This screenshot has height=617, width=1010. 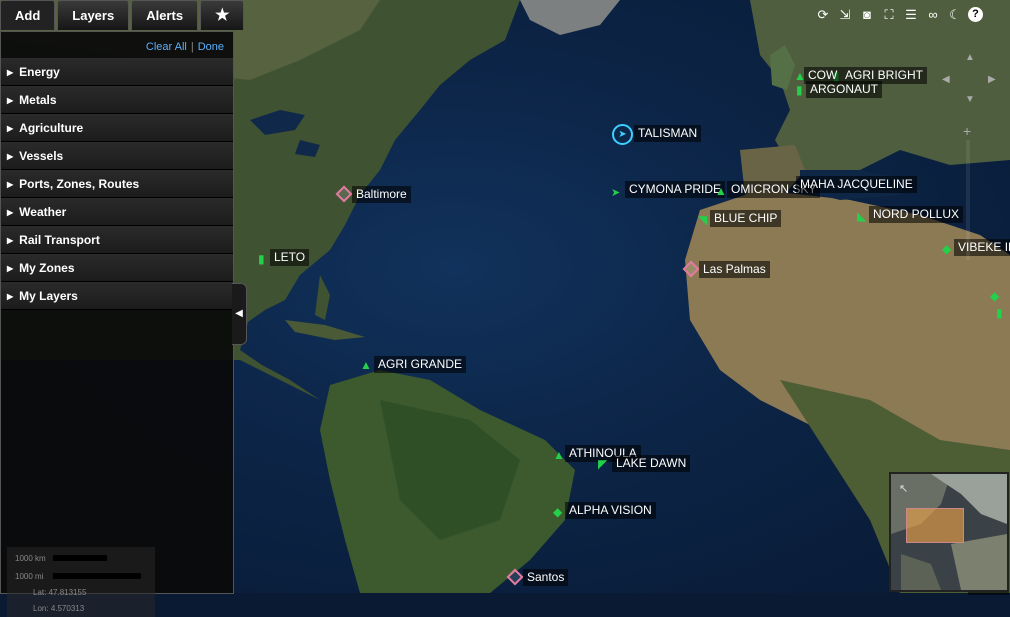 I want to click on category-rail-transport: ▶ Rail Transport, so click(x=117, y=240).